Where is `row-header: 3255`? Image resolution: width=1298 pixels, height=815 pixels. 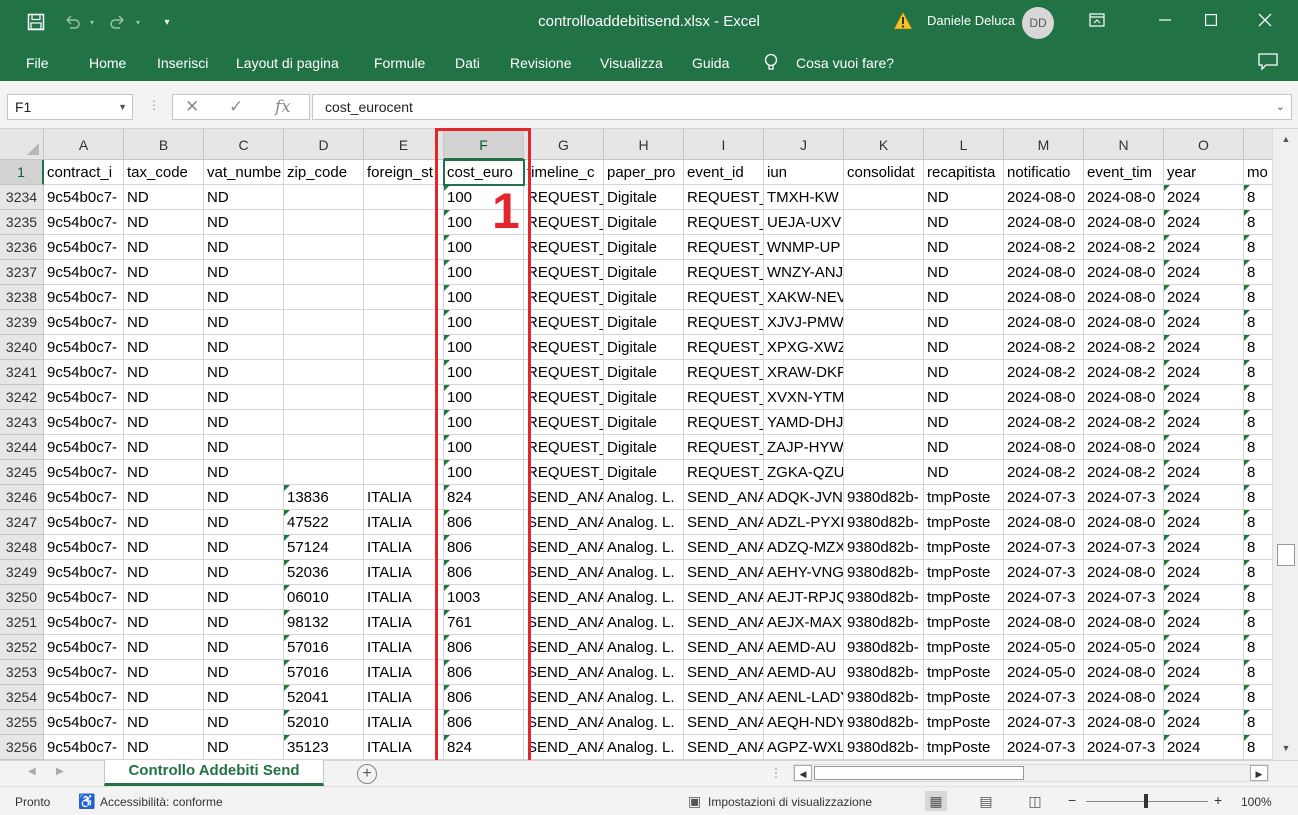
row-header: 3255 is located at coordinates (22, 722).